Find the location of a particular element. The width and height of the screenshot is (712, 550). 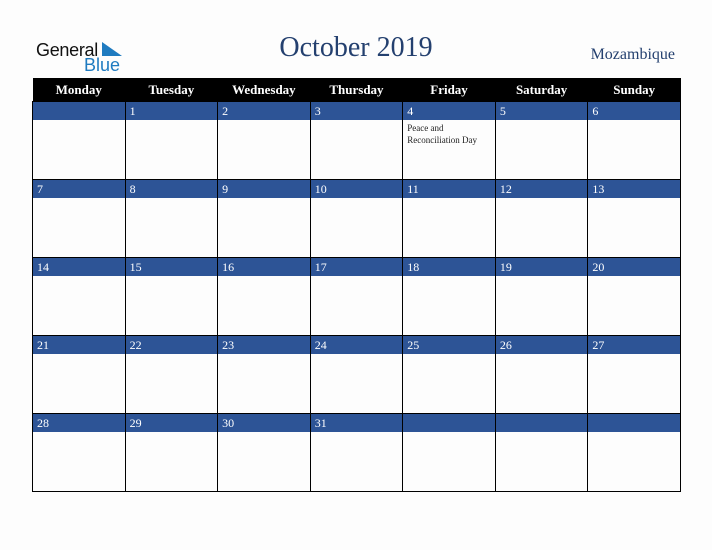

day-number: 6 is located at coordinates (634, 111).